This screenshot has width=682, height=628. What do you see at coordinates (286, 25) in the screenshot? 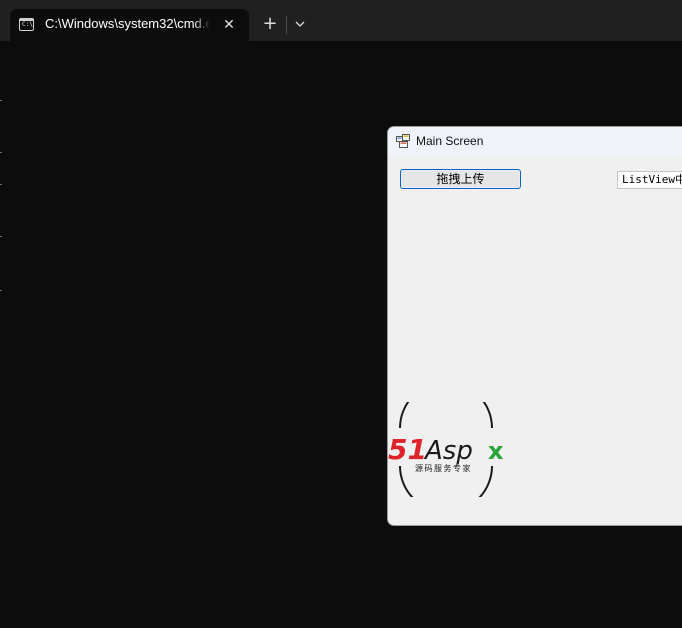
I see `tab-separator` at bounding box center [286, 25].